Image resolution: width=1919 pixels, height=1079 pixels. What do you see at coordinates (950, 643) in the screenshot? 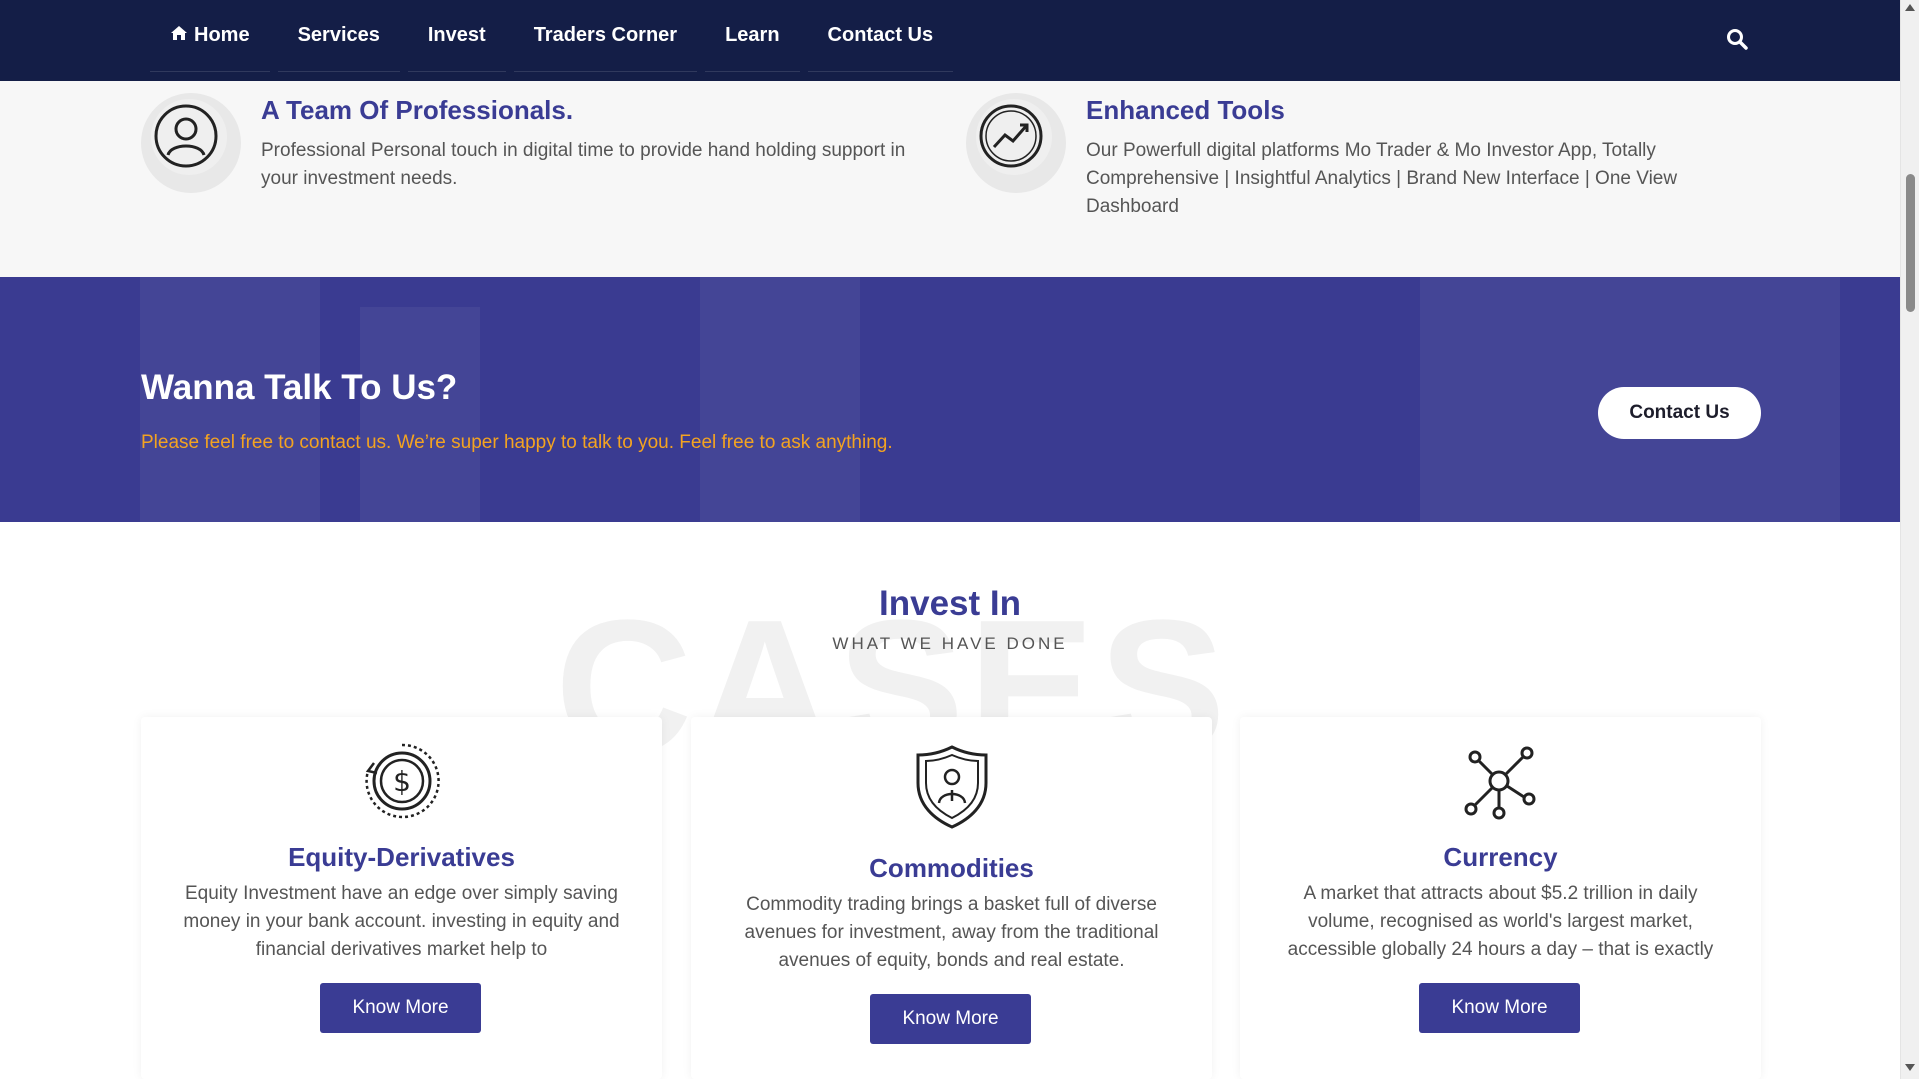
I see `section-subtitle: WHAT WE HAVE DONE` at bounding box center [950, 643].